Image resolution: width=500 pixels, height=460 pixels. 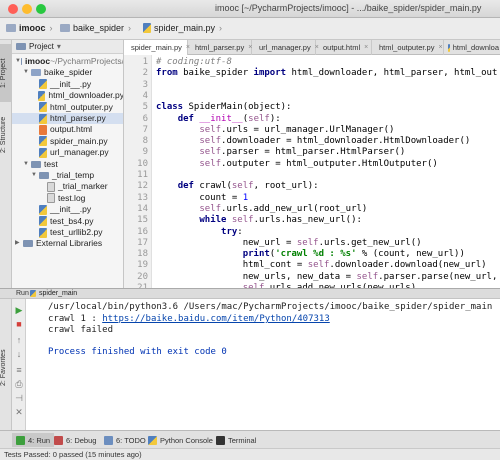 What do you see at coordinates (157, 47) in the screenshot?
I see `editor-tab: spider_main.py ×` at bounding box center [157, 47].